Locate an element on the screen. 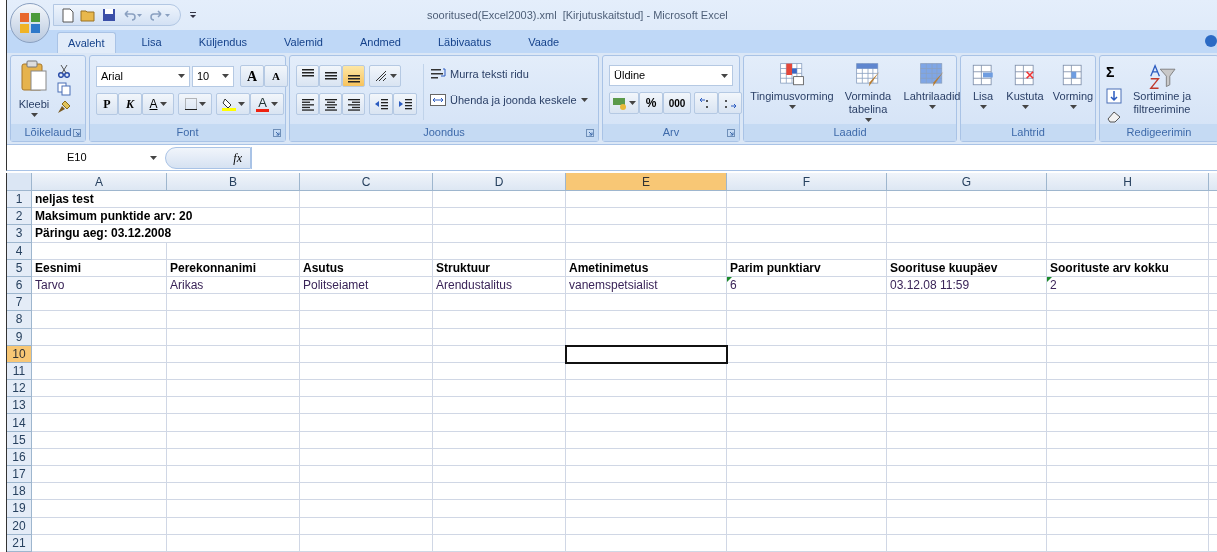  number-format-field: Üldine is located at coordinates (671, 75).